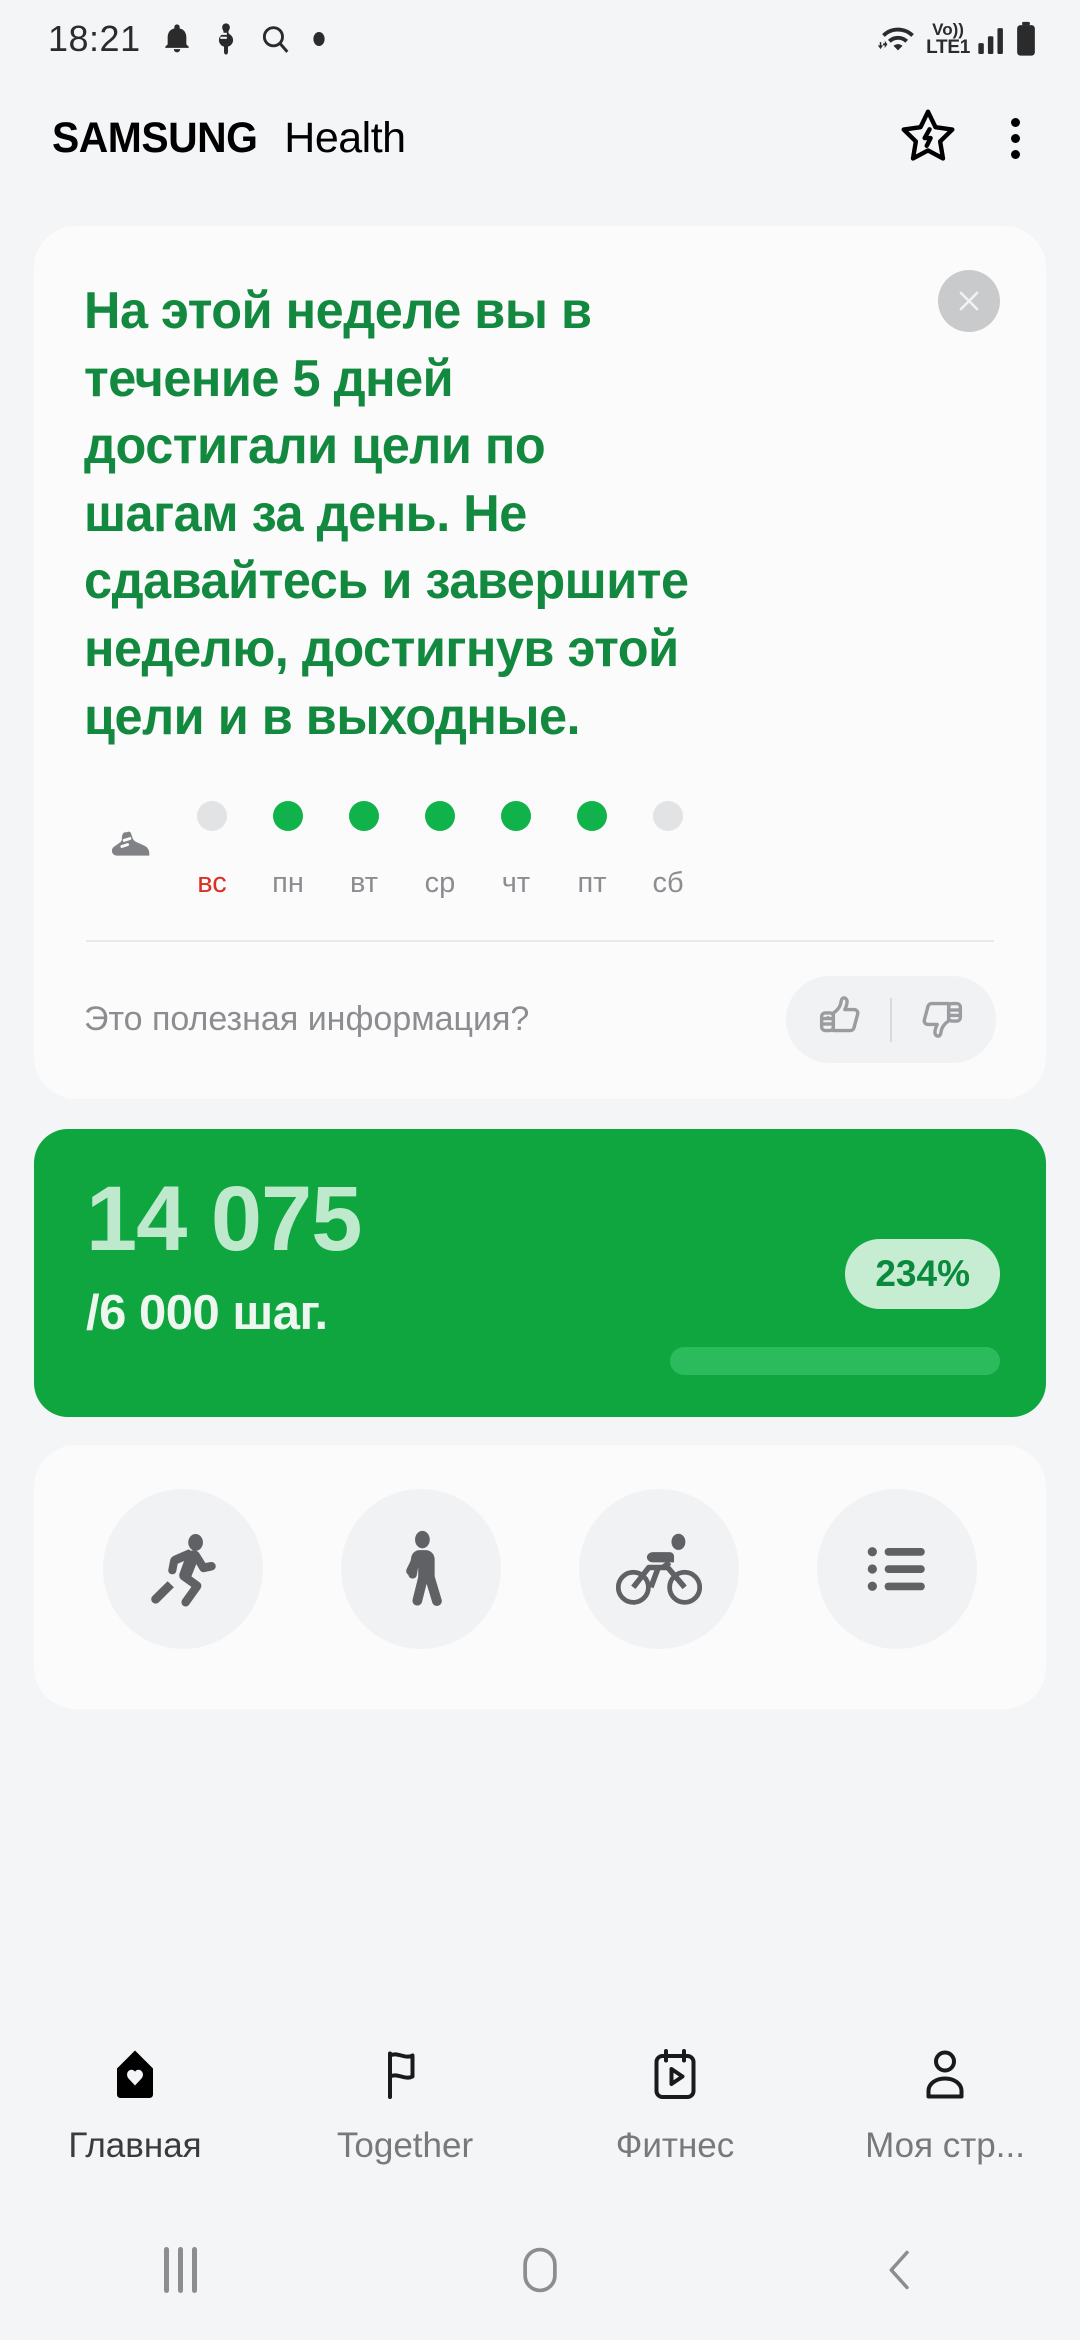 The width and height of the screenshot is (1080, 2340). I want to click on day-label: сб, so click(668, 883).